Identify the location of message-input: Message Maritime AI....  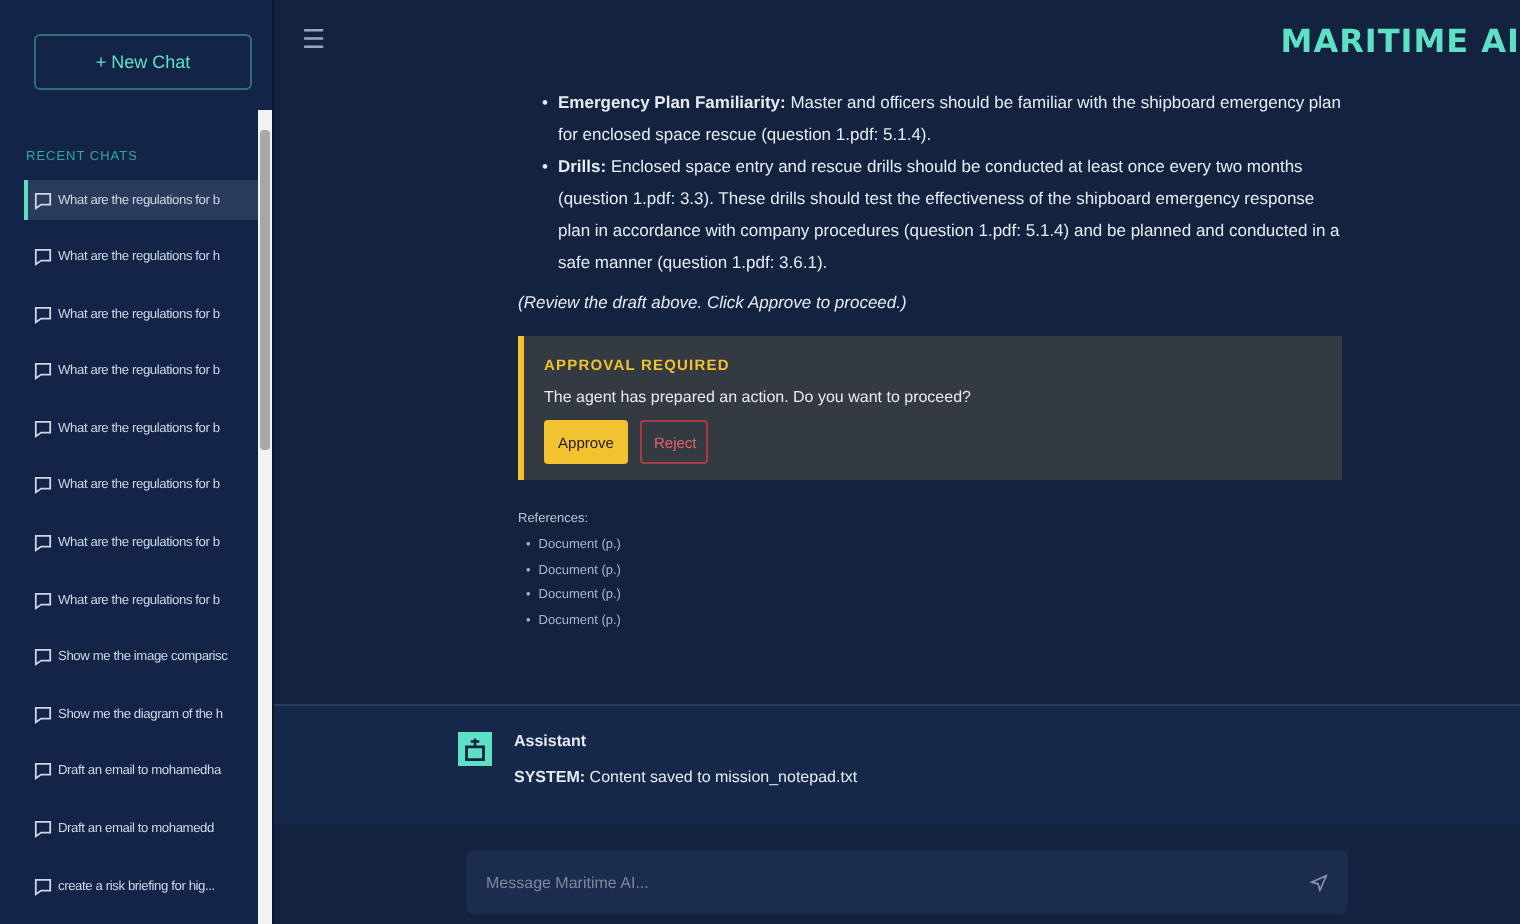
(896, 882).